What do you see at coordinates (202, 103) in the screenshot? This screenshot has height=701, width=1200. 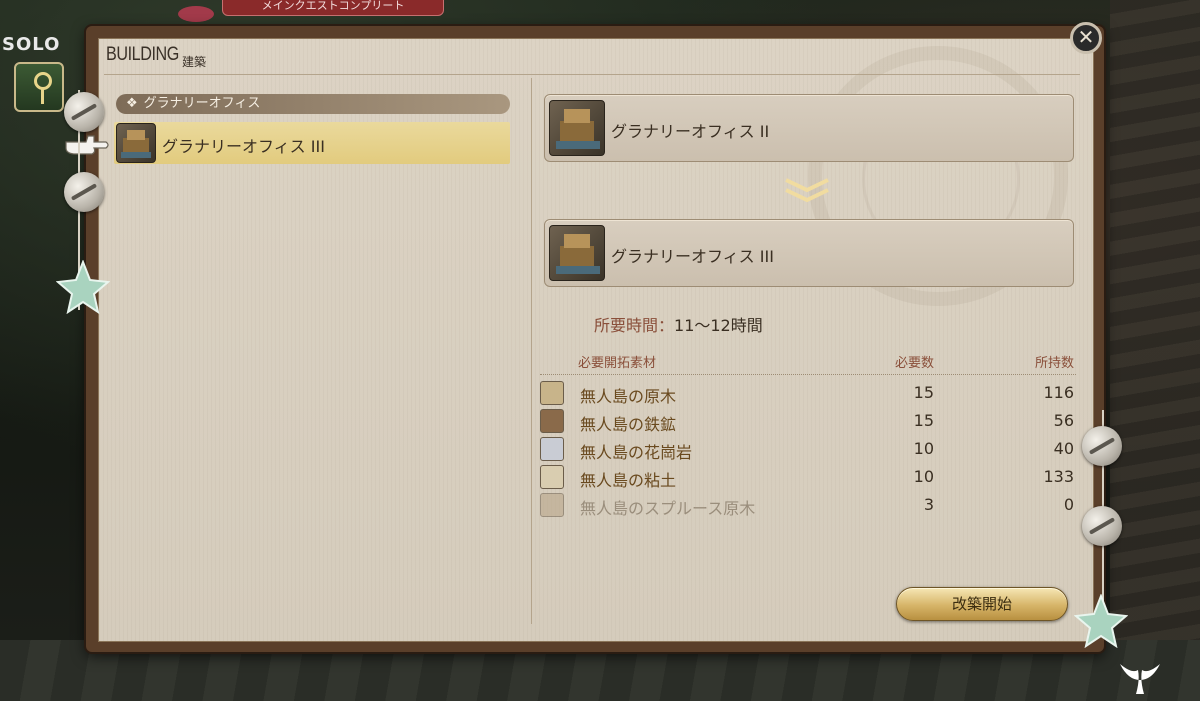 I see `category-label: グラナリーオフィス` at bounding box center [202, 103].